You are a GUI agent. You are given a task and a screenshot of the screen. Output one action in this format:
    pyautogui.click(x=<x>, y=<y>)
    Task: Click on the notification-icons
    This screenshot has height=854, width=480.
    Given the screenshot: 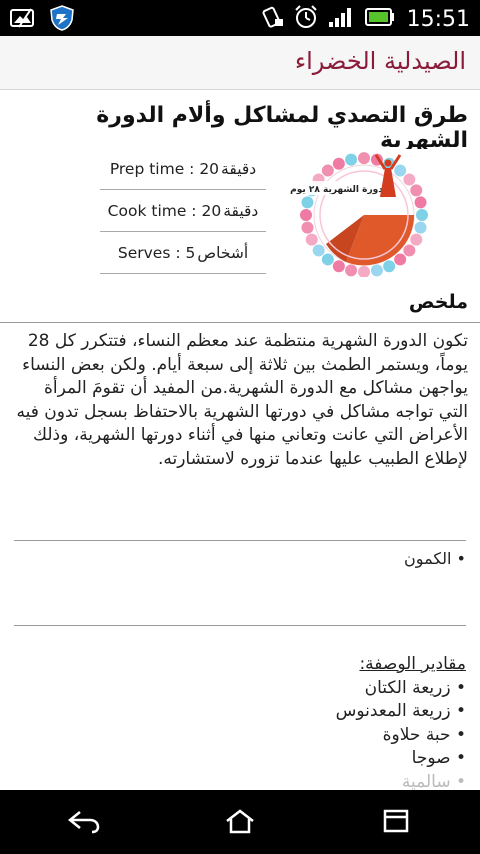 What is the action you would take?
    pyautogui.click(x=42, y=20)
    